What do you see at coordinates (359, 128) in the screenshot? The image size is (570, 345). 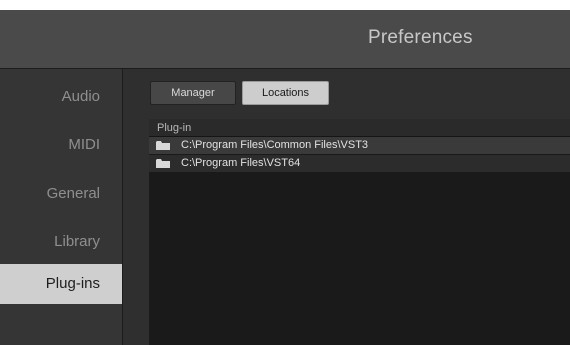 I see `list-column-header: Plug-in` at bounding box center [359, 128].